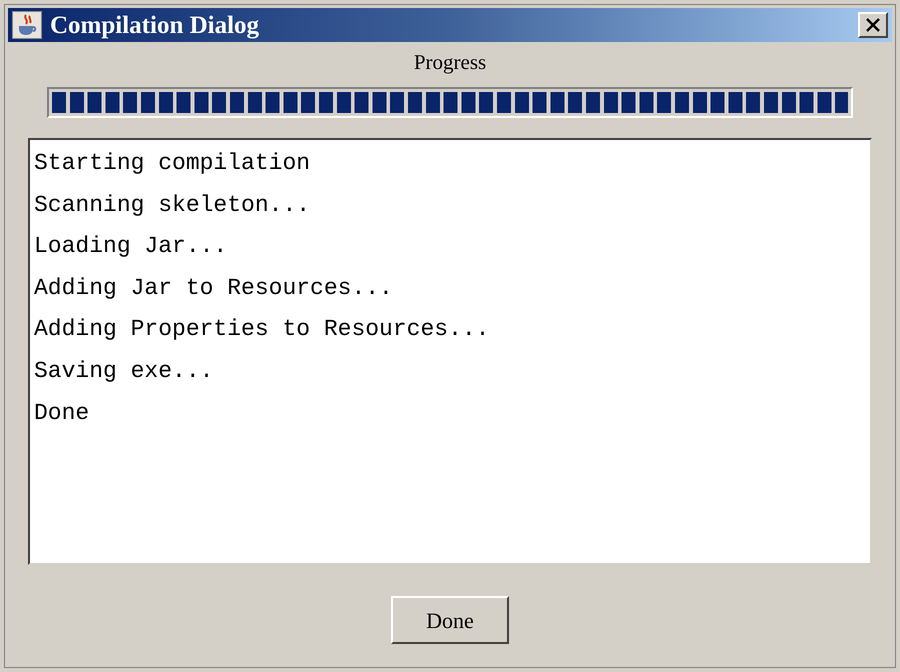 This screenshot has height=672, width=900. What do you see at coordinates (450, 62) in the screenshot?
I see `progress-label: Progress` at bounding box center [450, 62].